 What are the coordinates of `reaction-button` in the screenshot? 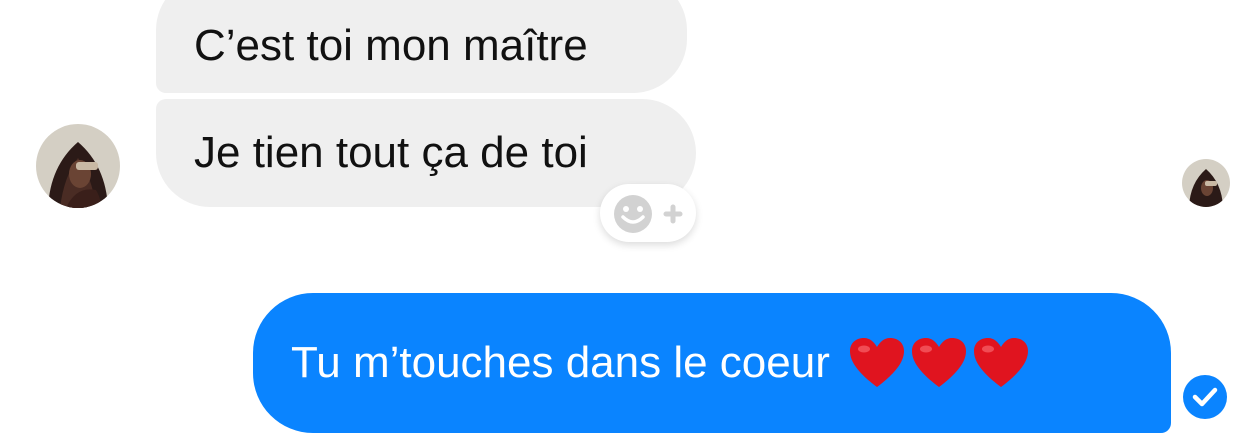 It's located at (648, 213).